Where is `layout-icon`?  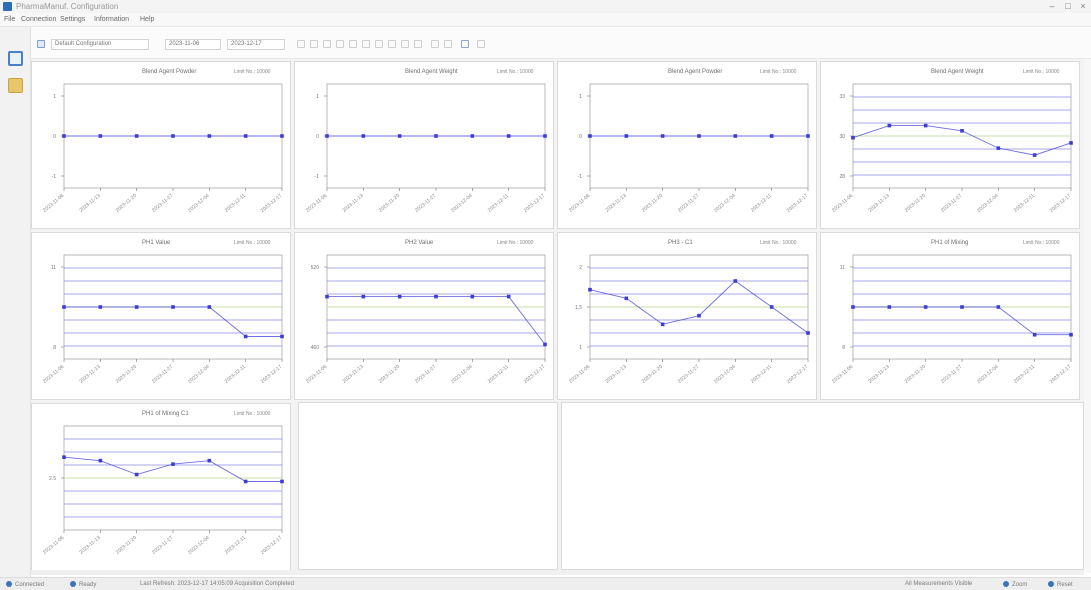 layout-icon is located at coordinates (435, 44).